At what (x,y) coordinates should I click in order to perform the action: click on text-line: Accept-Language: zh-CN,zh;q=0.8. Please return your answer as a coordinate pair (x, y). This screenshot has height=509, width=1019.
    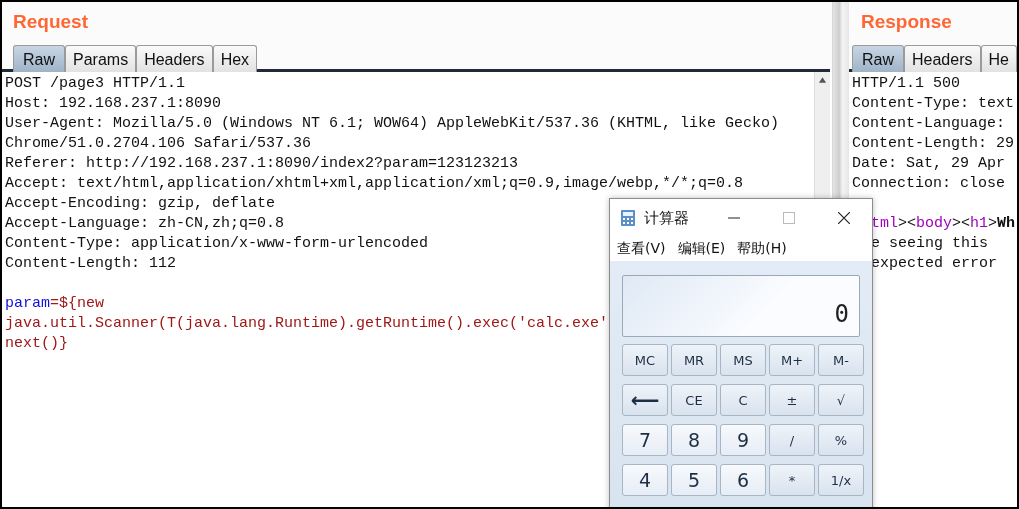
    Looking at the image, I should click on (145, 223).